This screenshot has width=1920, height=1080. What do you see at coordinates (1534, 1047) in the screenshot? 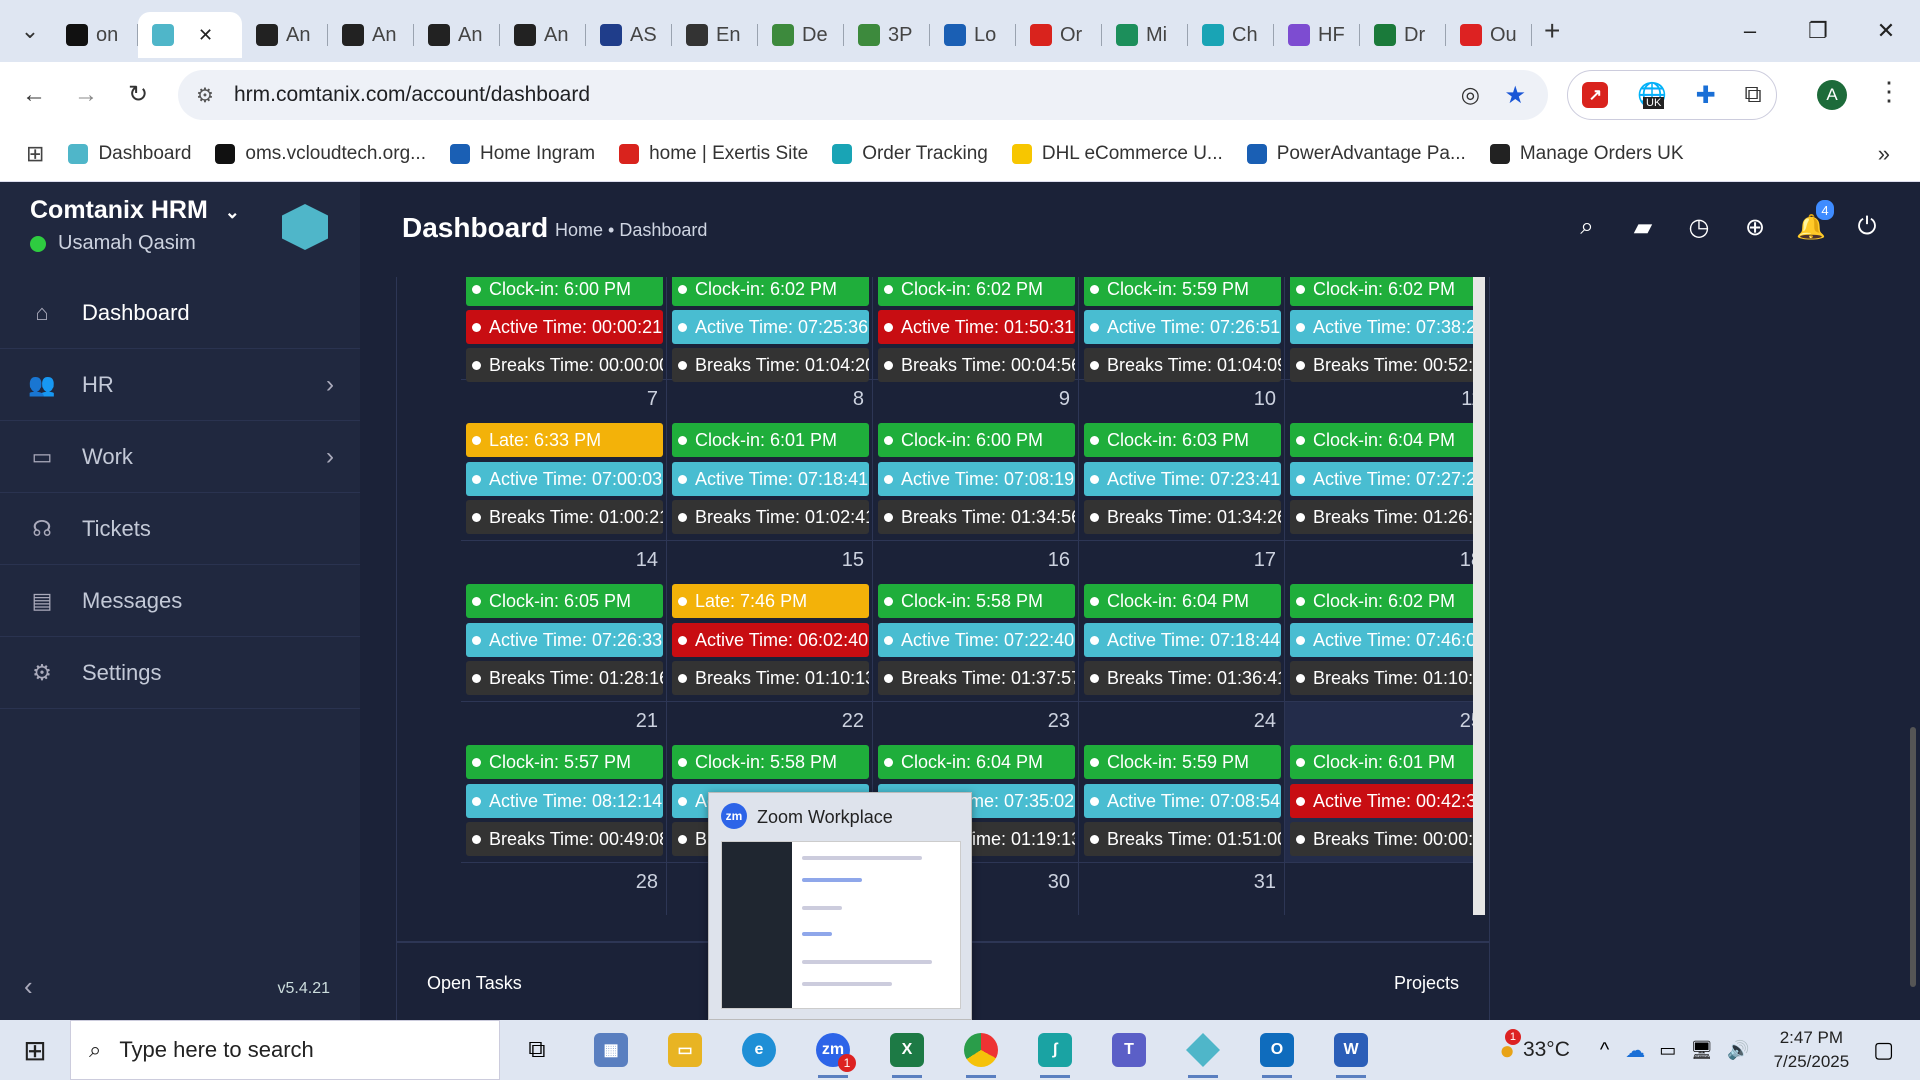
I see `weather-widget: ● 1 33°C` at bounding box center [1534, 1047].